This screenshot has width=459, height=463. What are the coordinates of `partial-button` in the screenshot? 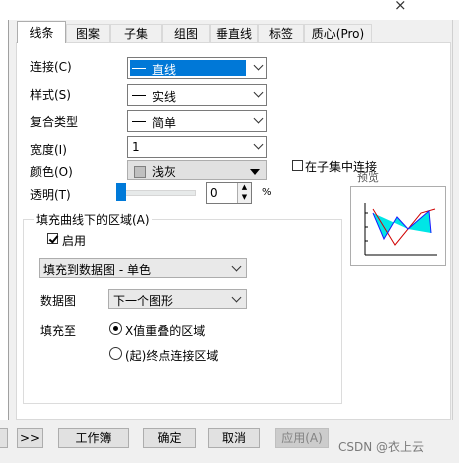 It's located at (4, 438).